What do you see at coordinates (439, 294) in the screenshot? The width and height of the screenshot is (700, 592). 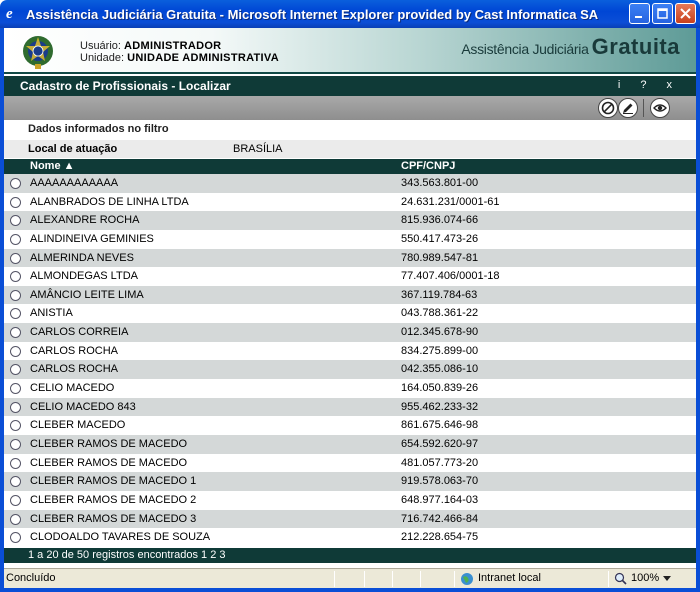 I see `row-cpf: 367.119.784-63` at bounding box center [439, 294].